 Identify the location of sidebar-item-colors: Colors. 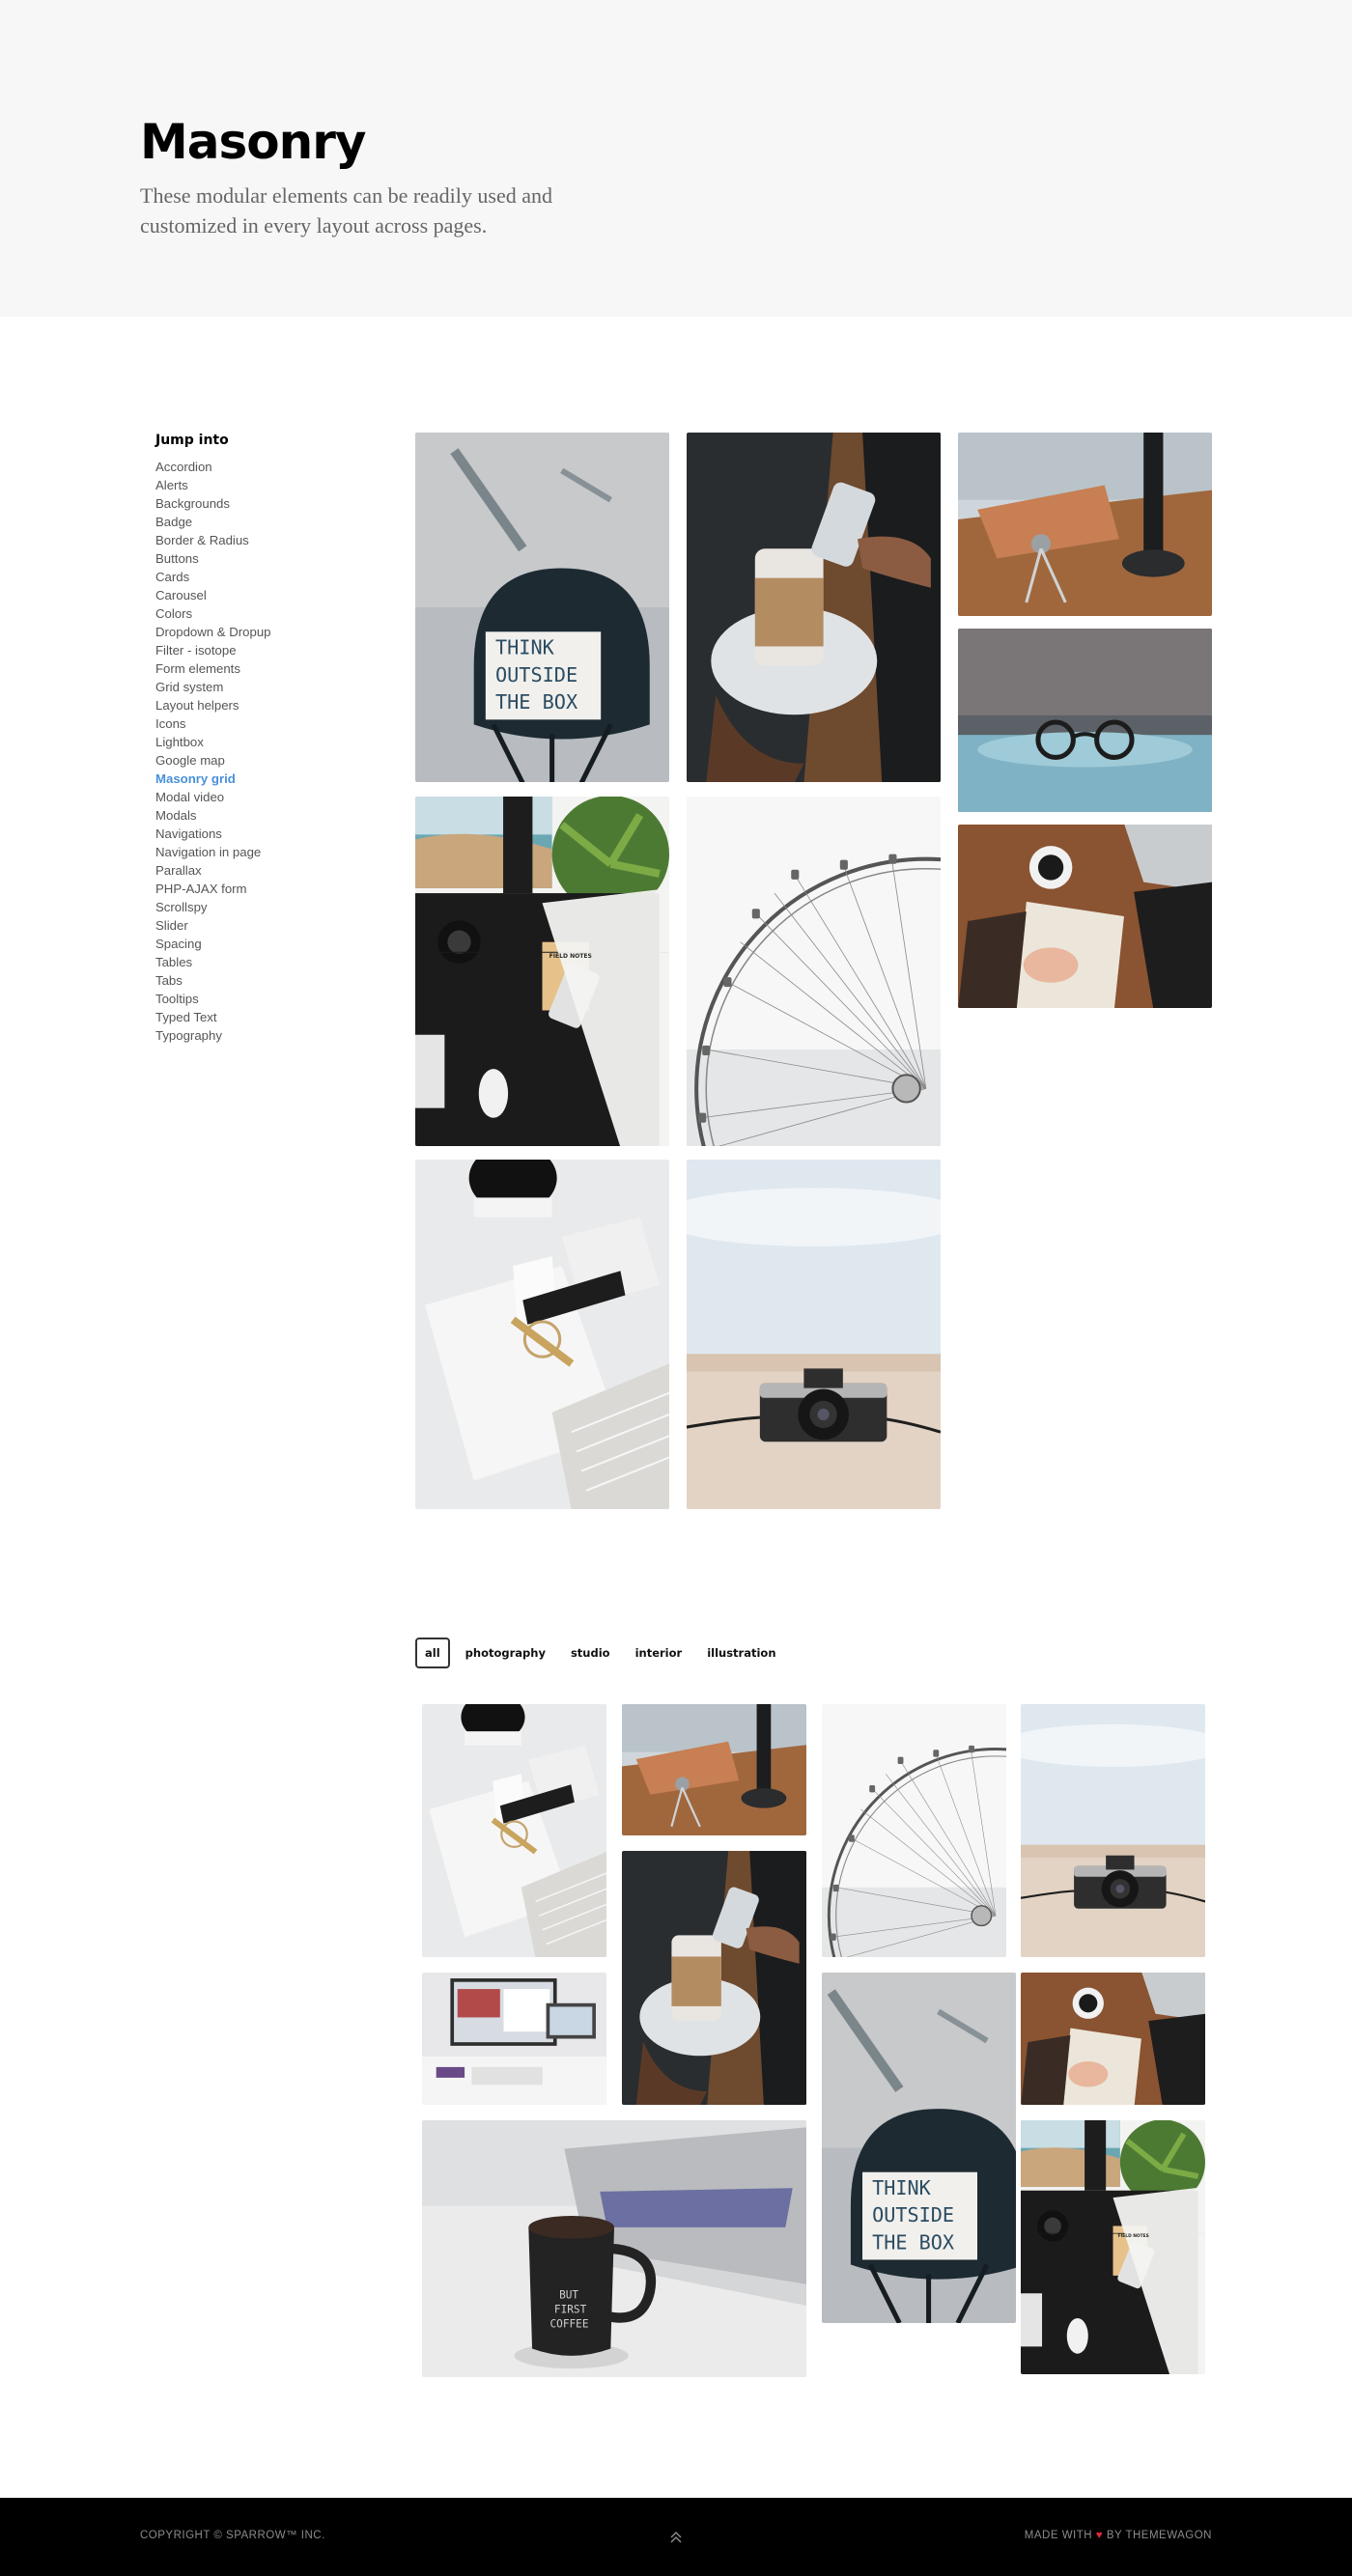
(261, 614).